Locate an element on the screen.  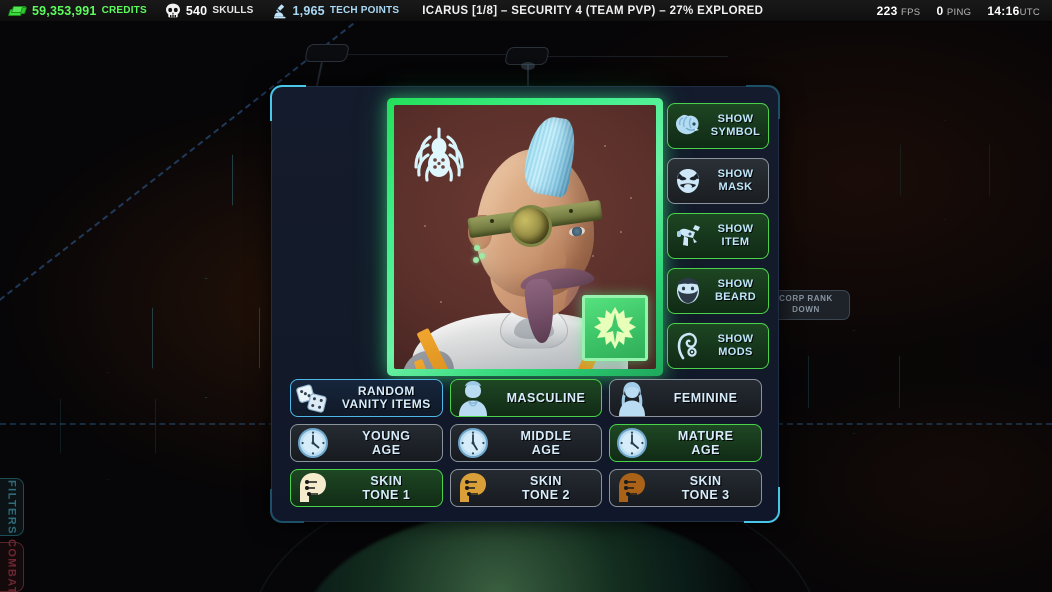
masculine-button: MASCULINE is located at coordinates (526, 398).